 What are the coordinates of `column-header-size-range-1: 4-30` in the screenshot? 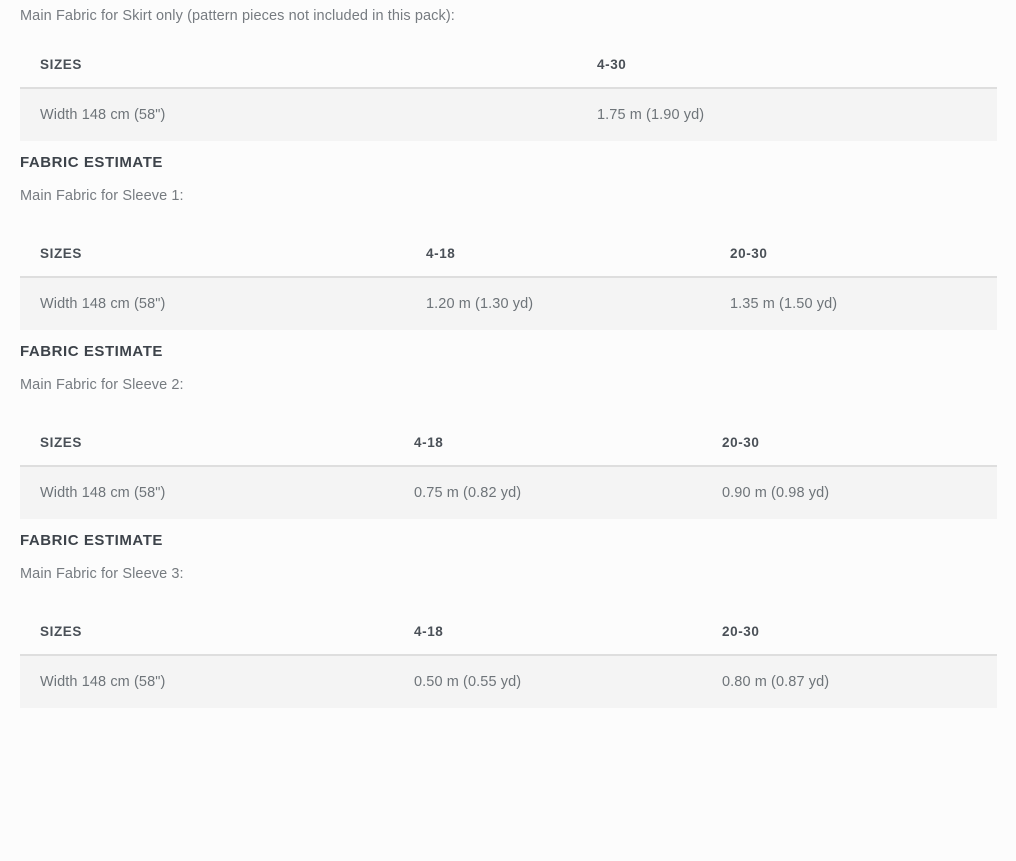 It's located at (787, 64).